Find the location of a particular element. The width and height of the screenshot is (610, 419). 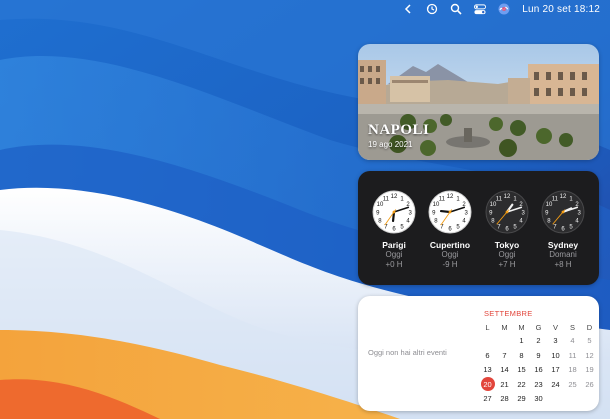

calendar-day: 17 is located at coordinates (555, 369).